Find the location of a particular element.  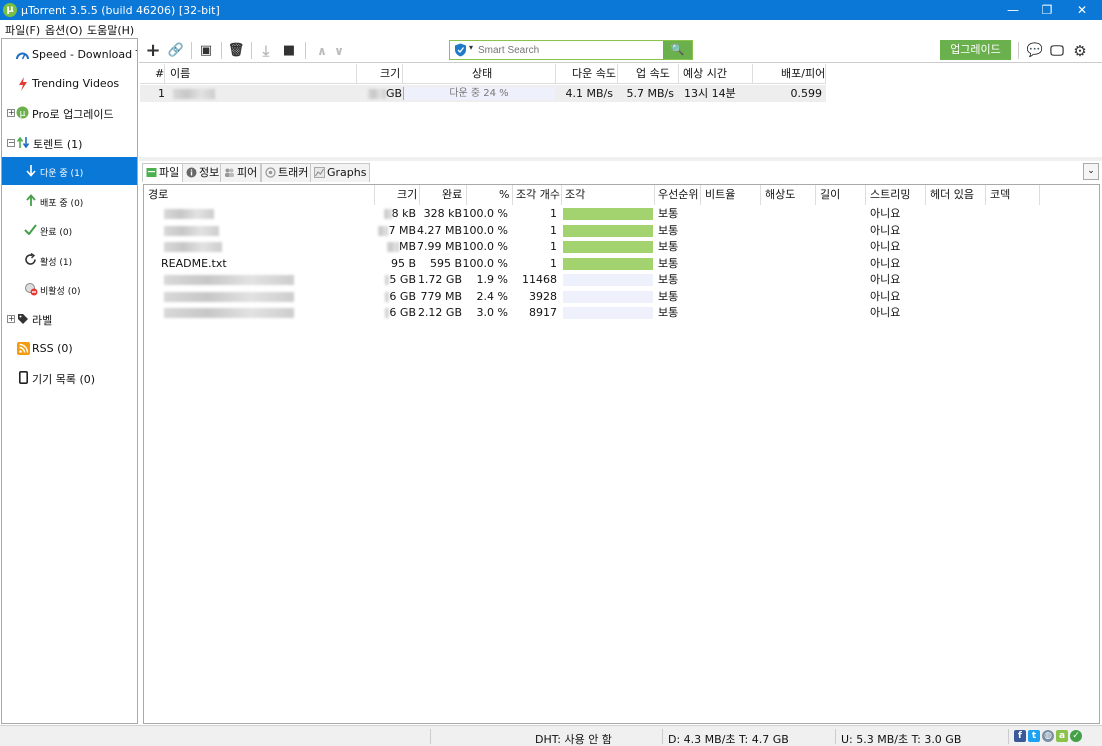

twitter-icon: t is located at coordinates (1034, 736).